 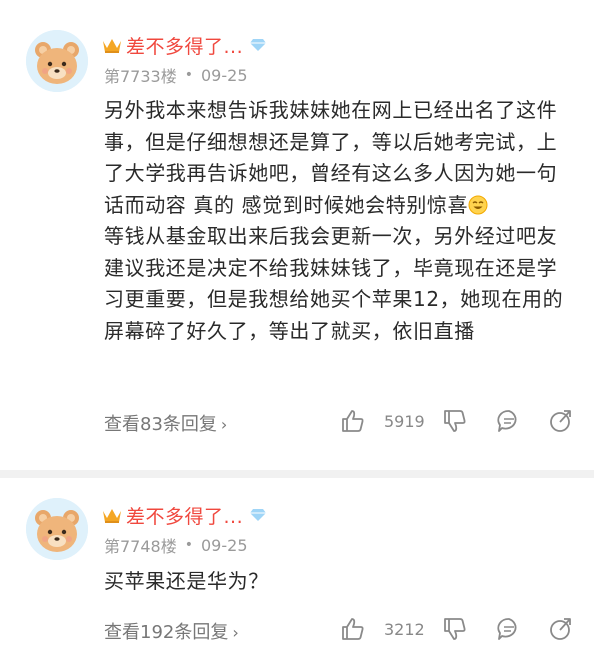 What do you see at coordinates (297, 631) in the screenshot?
I see `action-bar: 查看192条回复 › 3212` at bounding box center [297, 631].